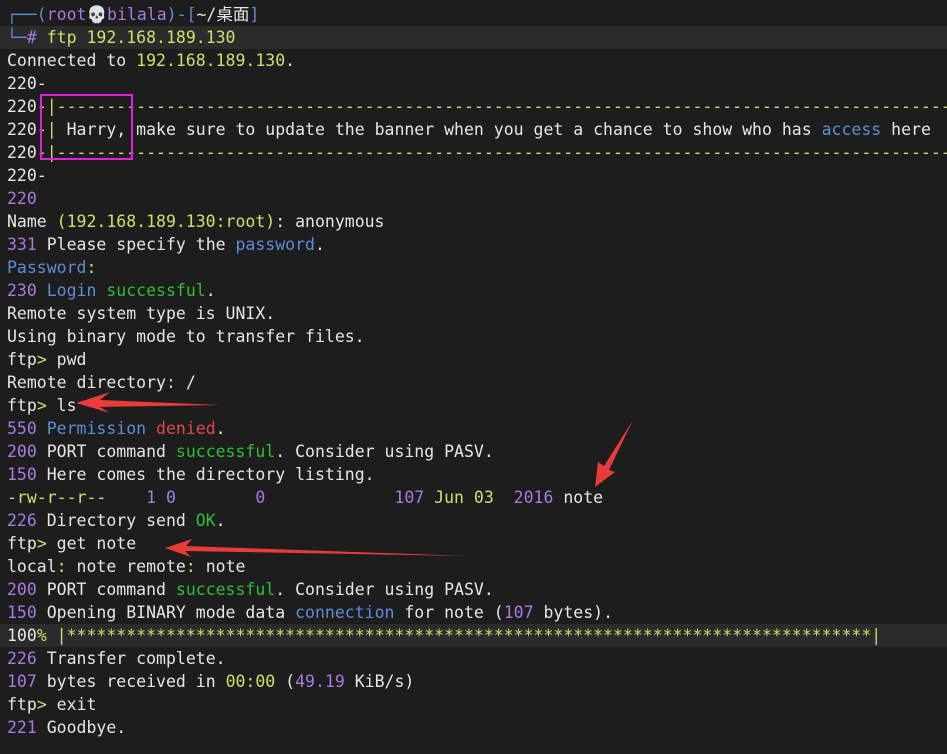 The height and width of the screenshot is (754, 947). I want to click on terminal-text-segment: Opening BINARY mode data, so click(166, 612).